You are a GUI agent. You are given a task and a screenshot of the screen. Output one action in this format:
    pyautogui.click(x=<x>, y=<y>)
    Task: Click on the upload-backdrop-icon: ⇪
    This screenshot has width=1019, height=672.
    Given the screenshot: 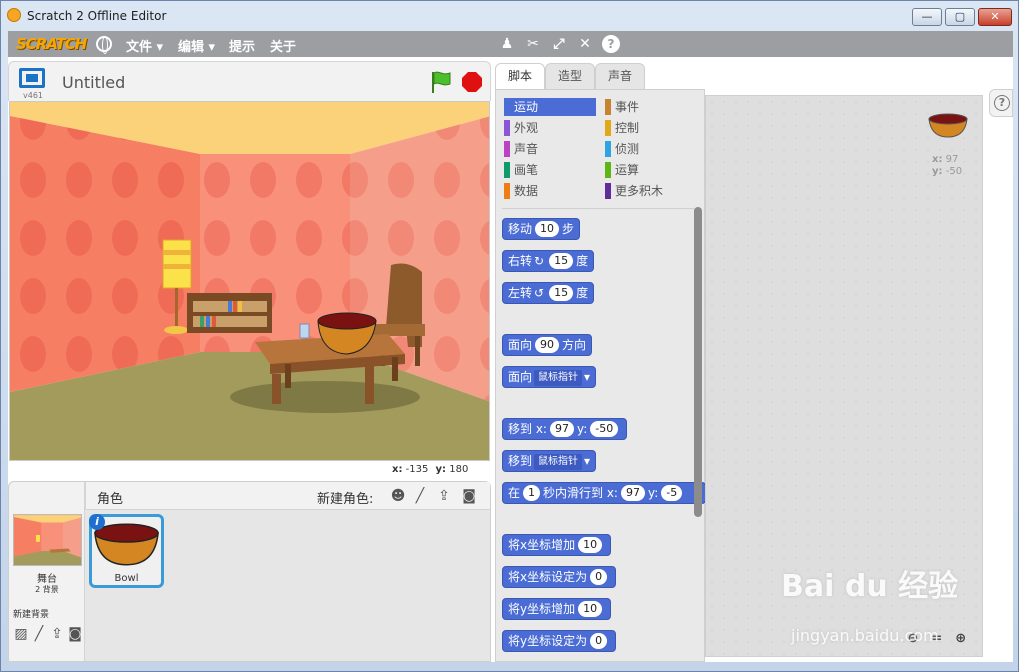 What is the action you would take?
    pyautogui.click(x=57, y=634)
    